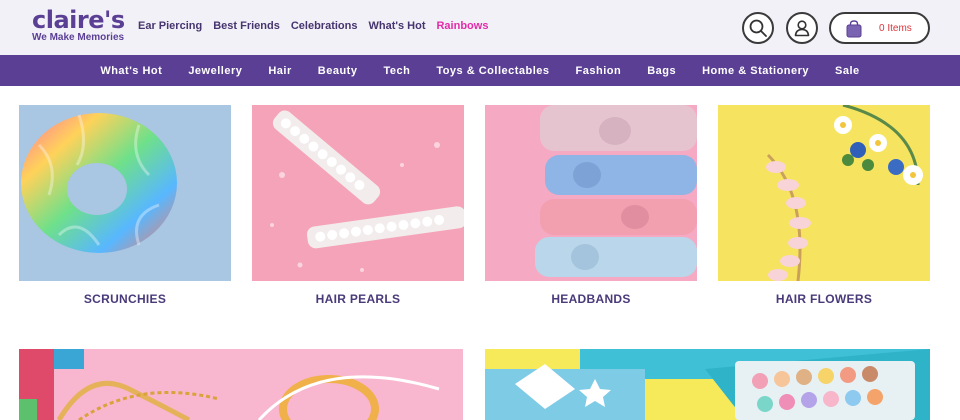 This screenshot has width=960, height=420. Describe the element at coordinates (246, 26) in the screenshot. I see `toplink-best-friends: Best Friends` at that location.